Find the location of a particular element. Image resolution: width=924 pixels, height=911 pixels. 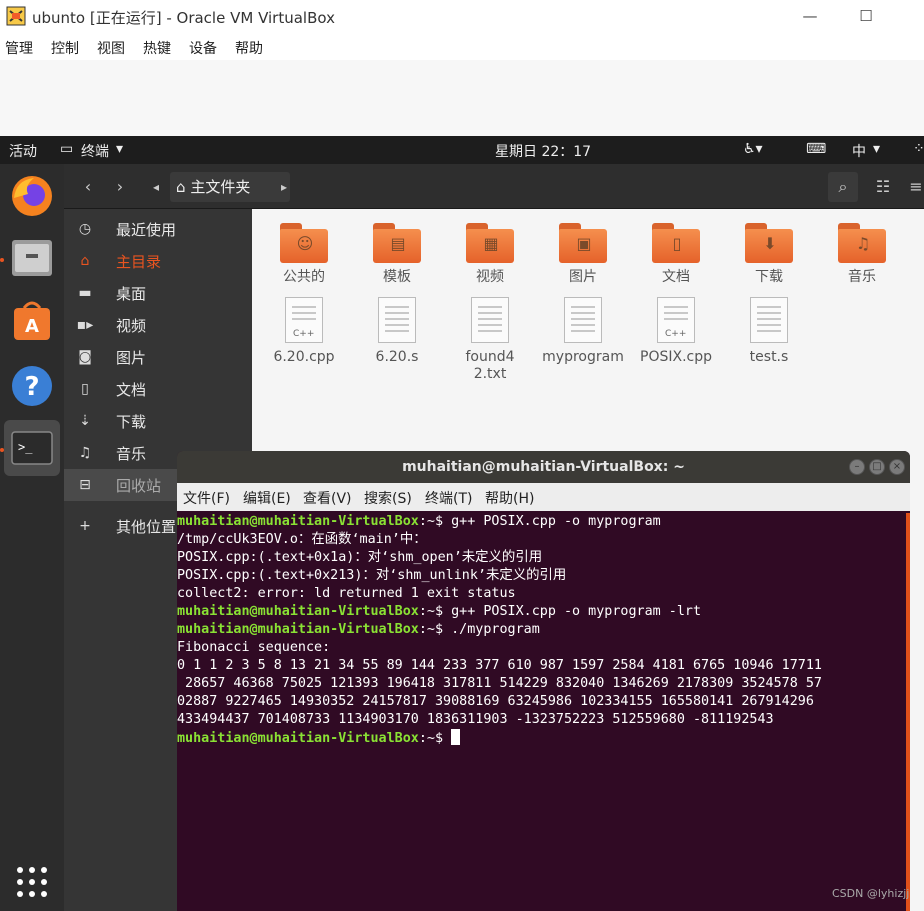

network-icon: ⁘ is located at coordinates (918, 149).